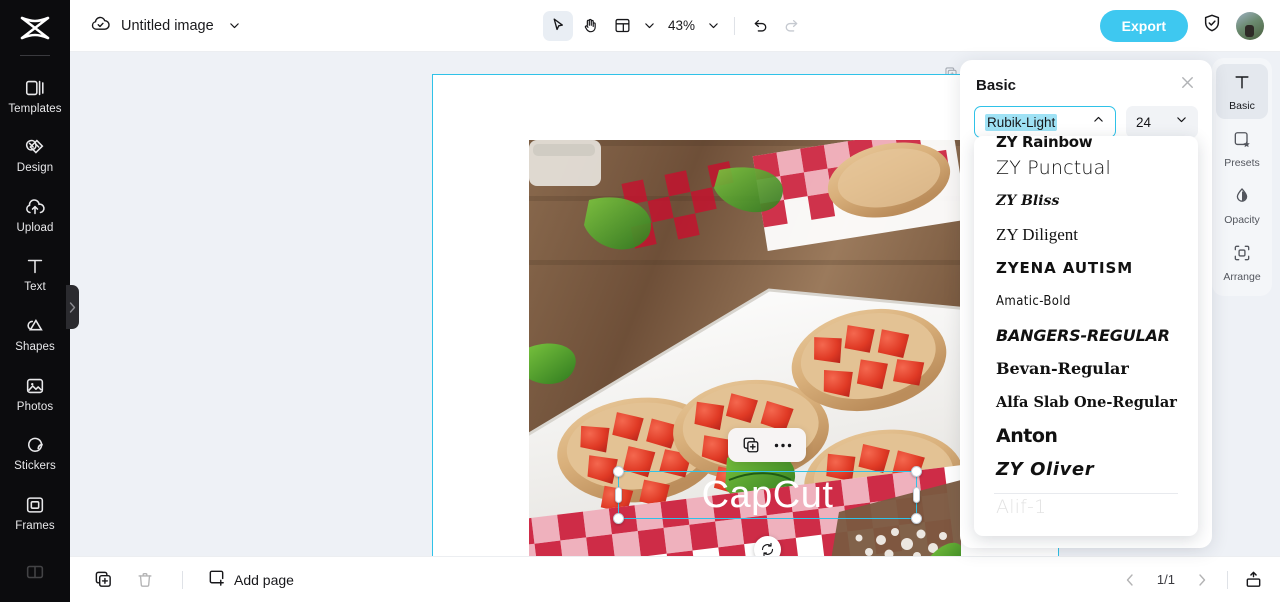 The height and width of the screenshot is (602, 1280). I want to click on rail-item-presets: Presets, so click(1242, 148).